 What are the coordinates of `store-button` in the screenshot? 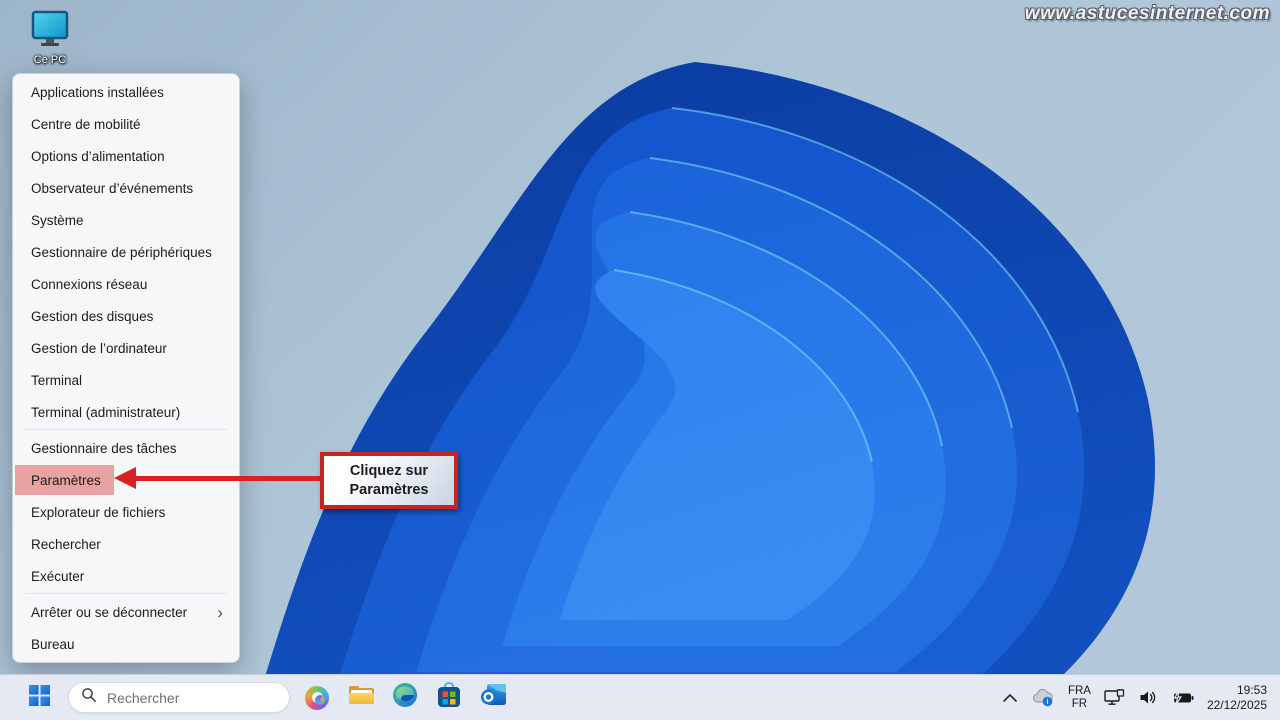 It's located at (449, 698).